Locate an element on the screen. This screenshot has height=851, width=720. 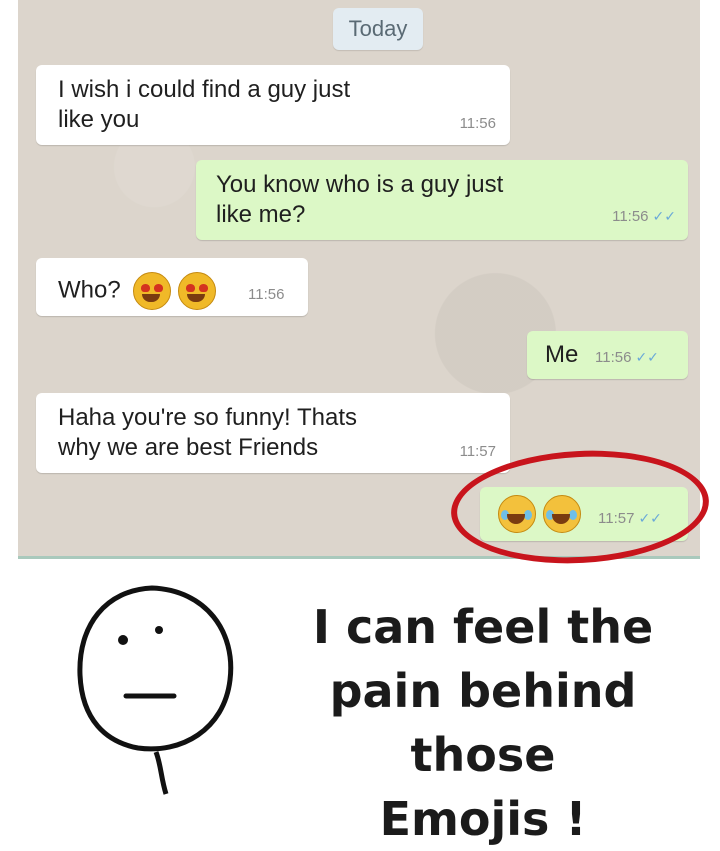
message-text: I wish i could find a guy just is located at coordinates (204, 89).